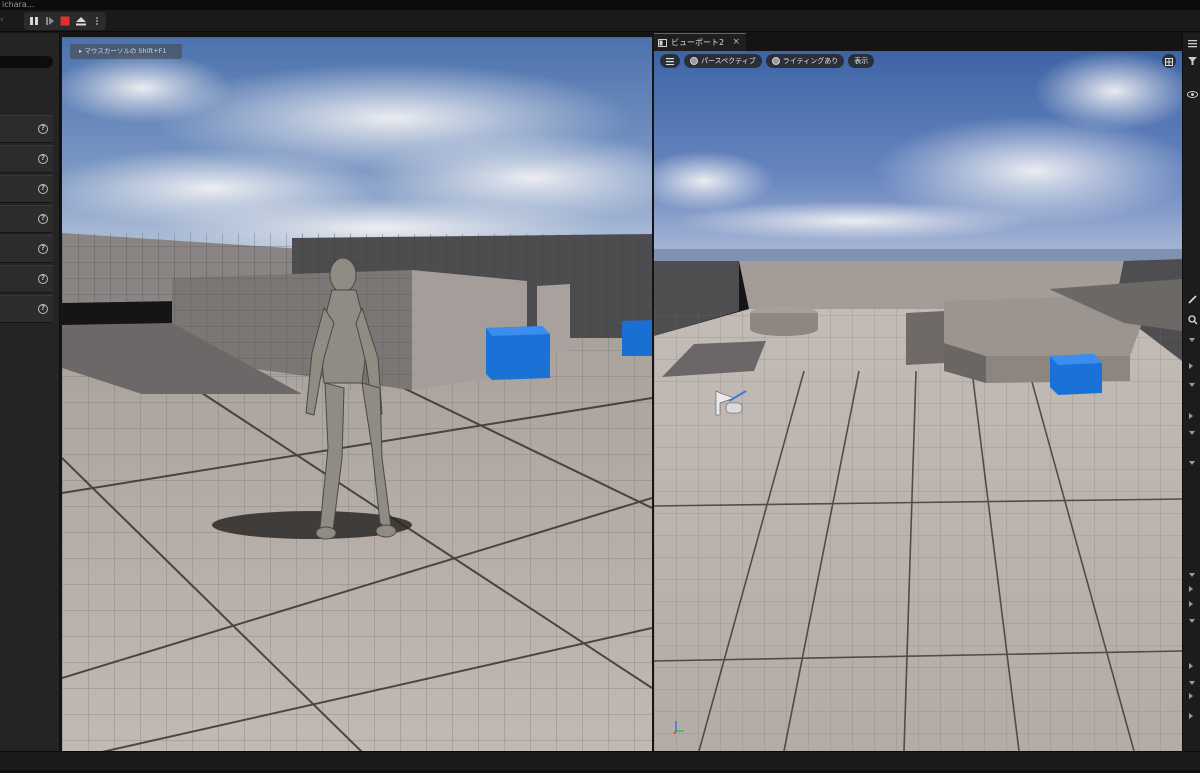 This screenshot has height=773, width=1200. I want to click on layout-grid-icon, so click(1169, 62).